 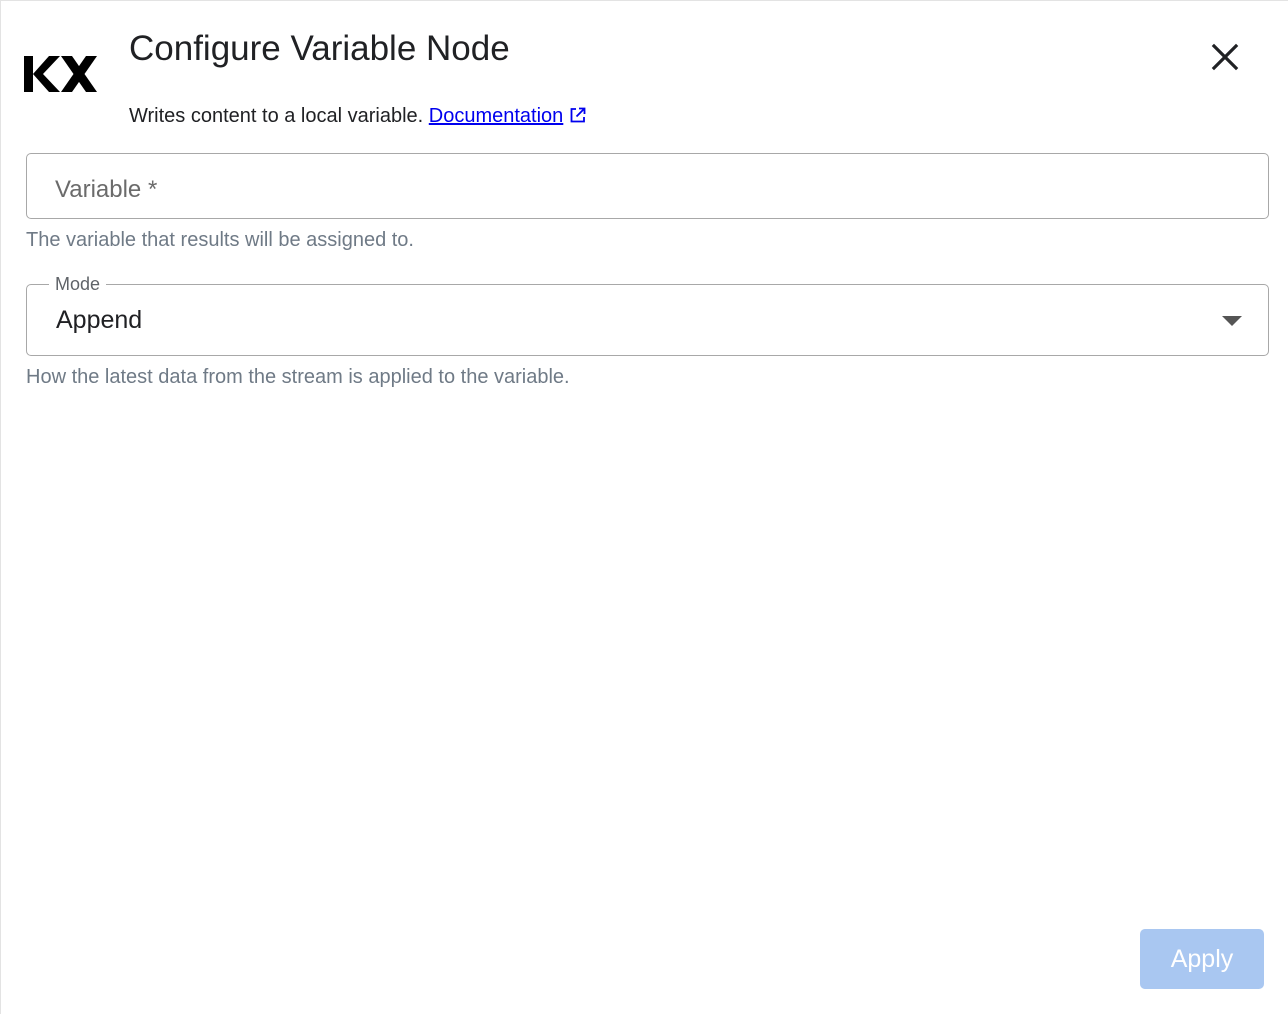 I want to click on close-icon, so click(x=1225, y=57).